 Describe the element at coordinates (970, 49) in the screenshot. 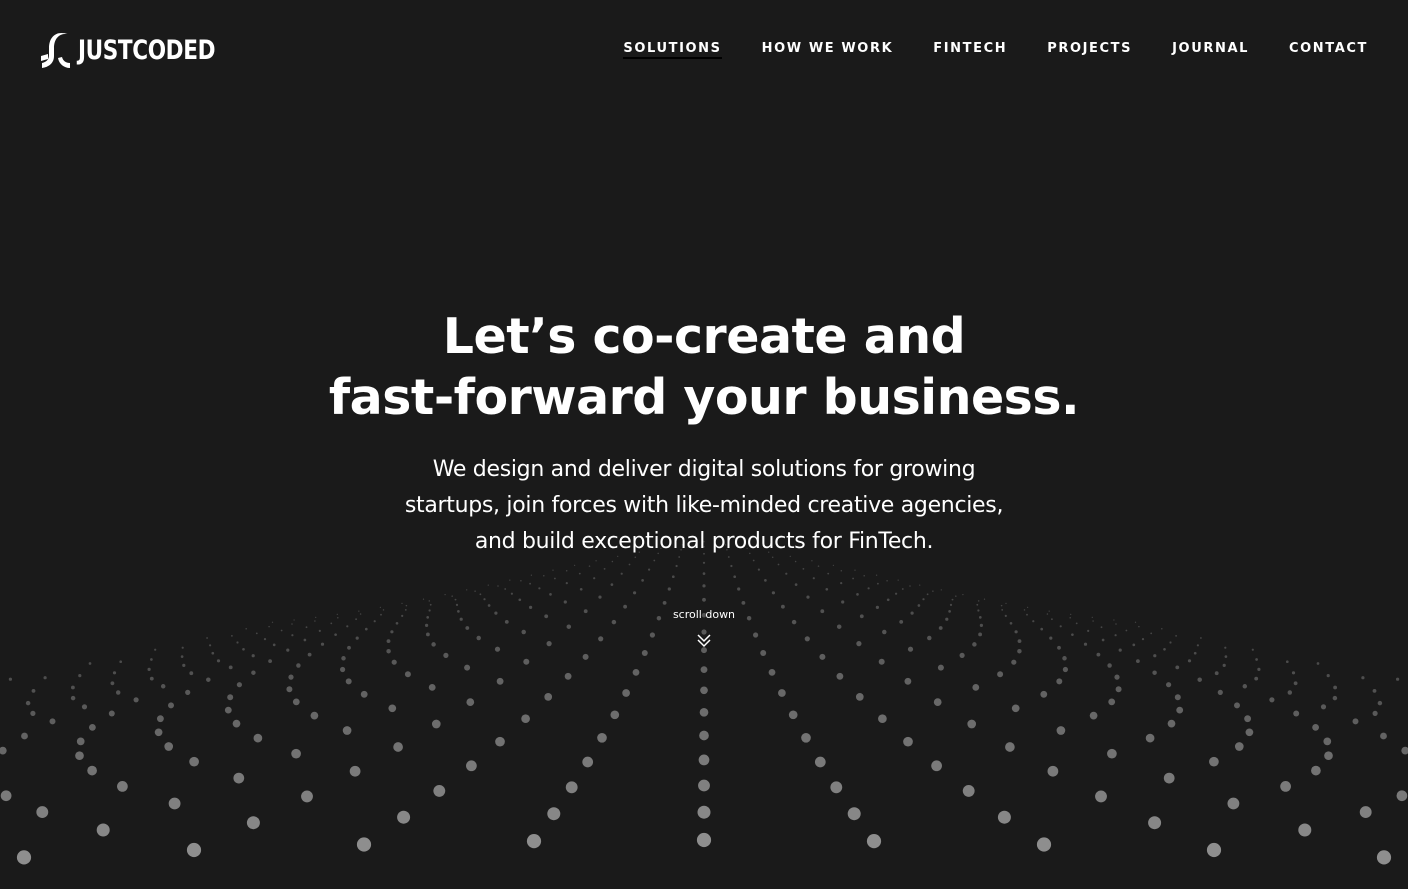

I see `nav-item-fintech: FINTECH` at that location.